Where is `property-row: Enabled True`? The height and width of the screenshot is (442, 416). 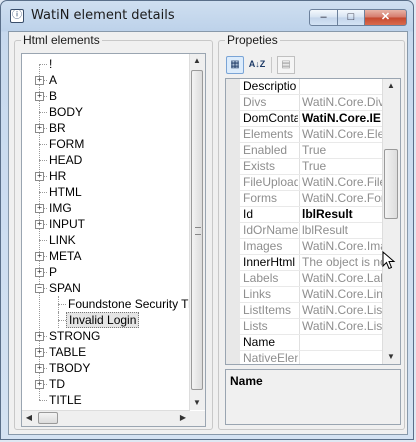 property-row: Enabled True is located at coordinates (312, 151).